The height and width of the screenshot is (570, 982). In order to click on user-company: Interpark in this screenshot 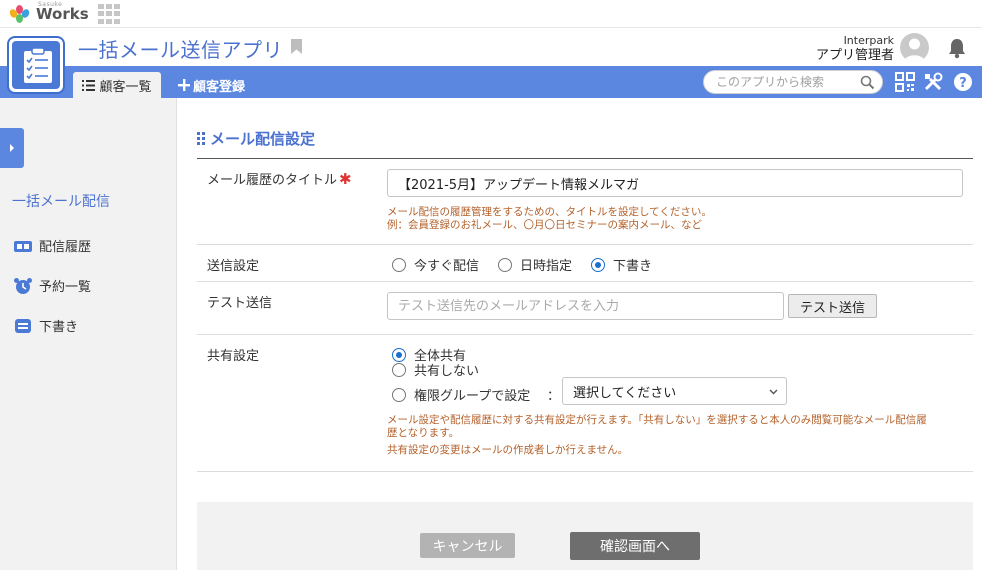, I will do `click(868, 40)`.